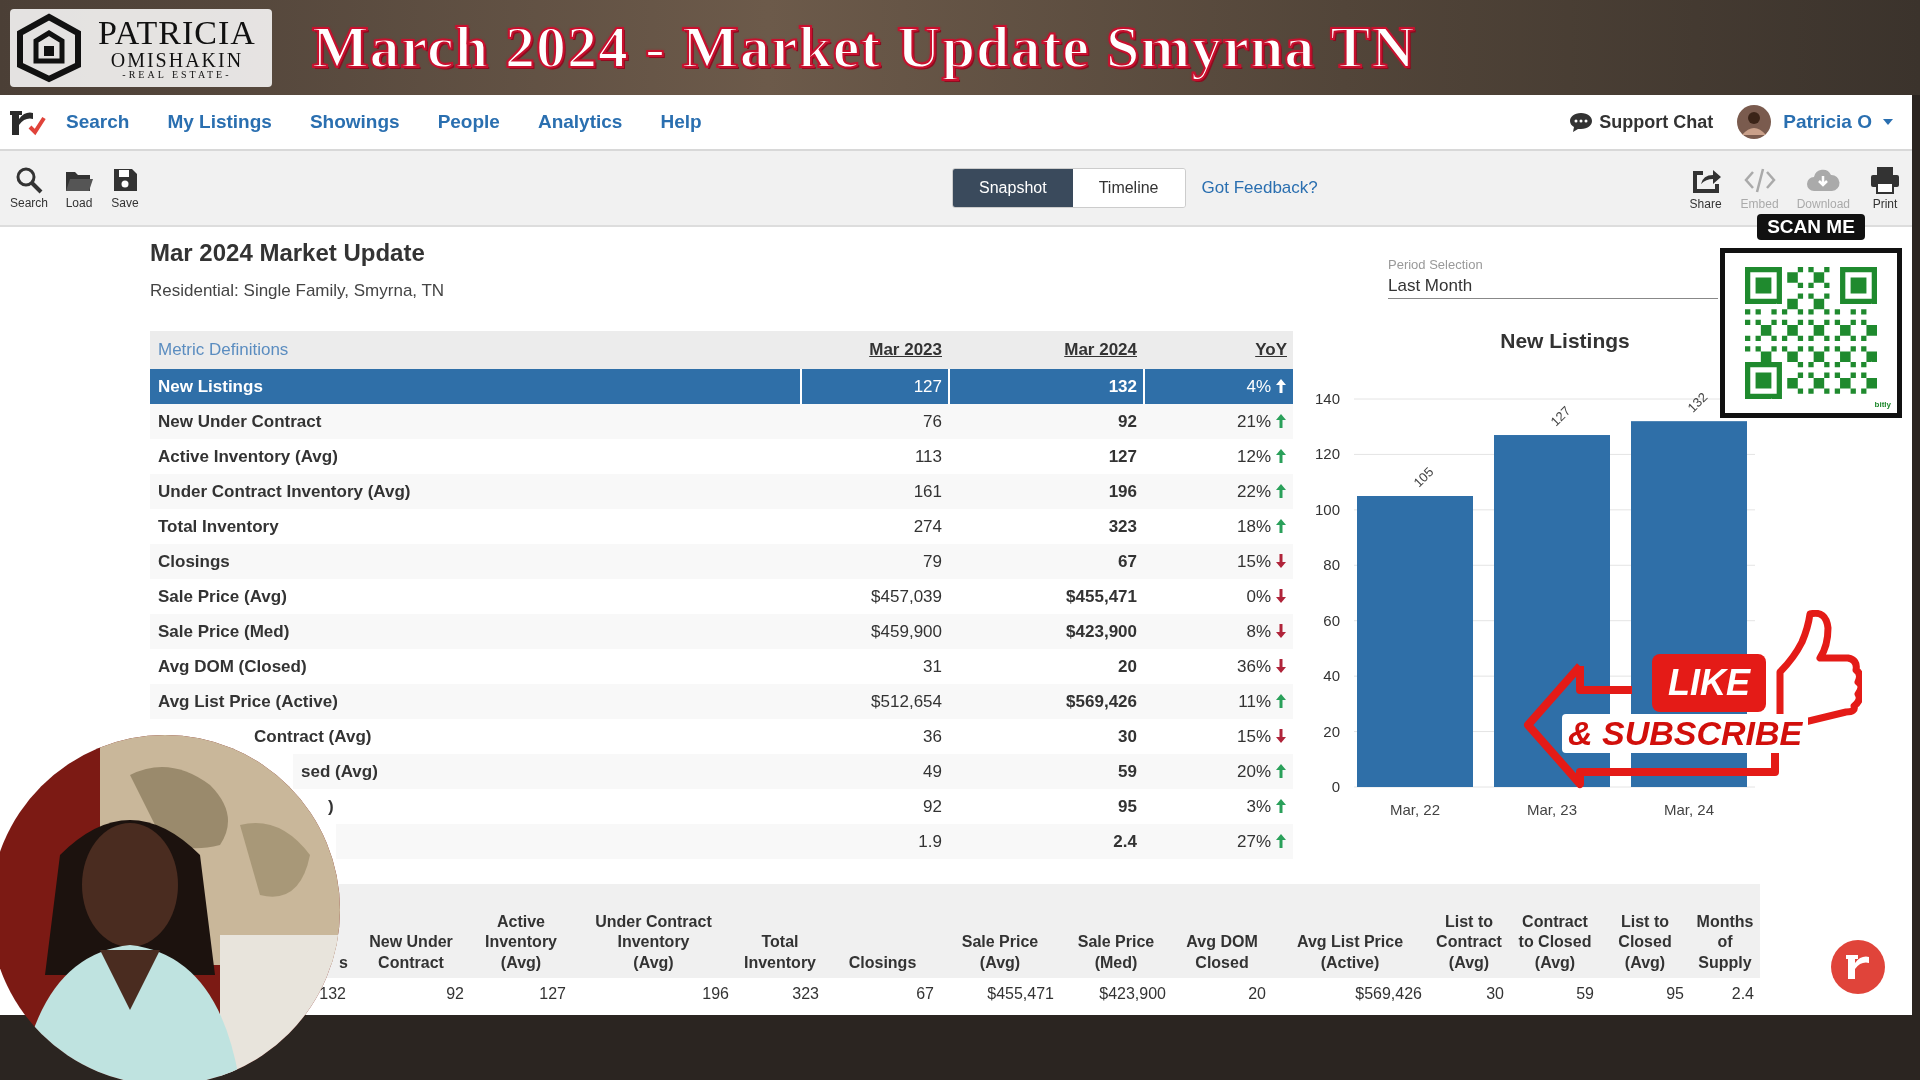  I want to click on table-cell: 76, so click(932, 421).